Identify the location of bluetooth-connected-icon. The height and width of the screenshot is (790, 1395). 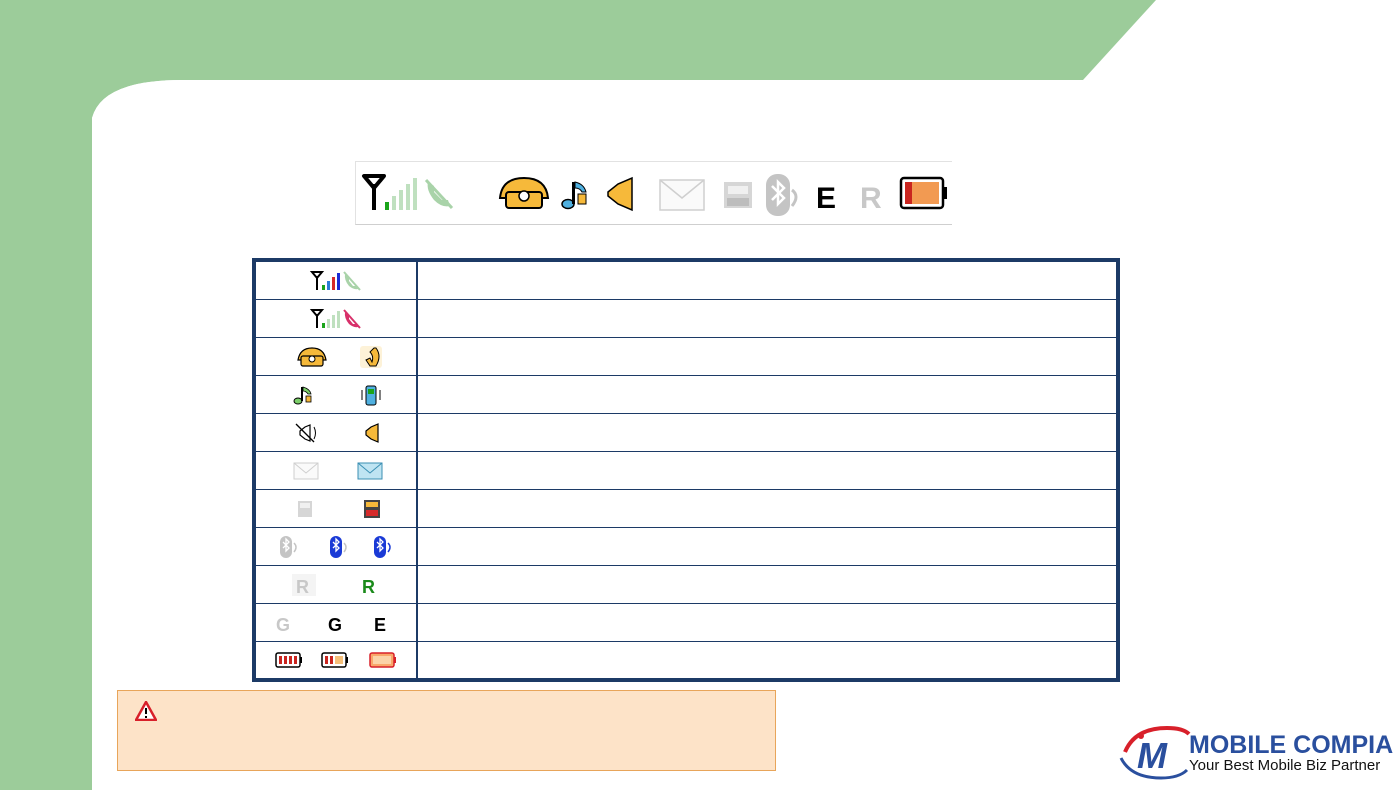
(382, 547).